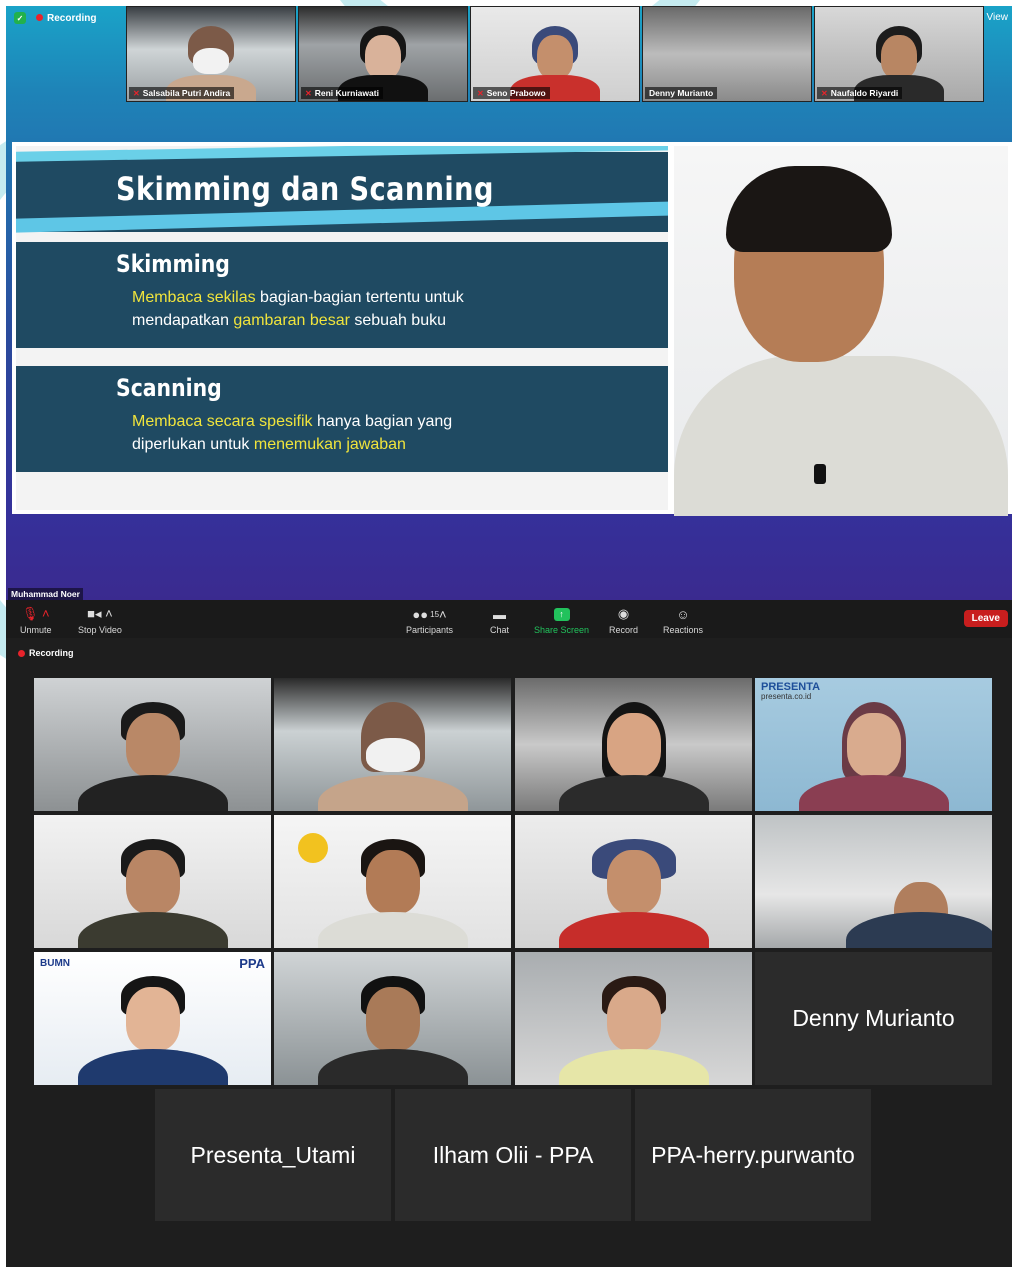  Describe the element at coordinates (383, 54) in the screenshot. I see `participant-thumbnail: ✕ Reni Kurniawati` at that location.